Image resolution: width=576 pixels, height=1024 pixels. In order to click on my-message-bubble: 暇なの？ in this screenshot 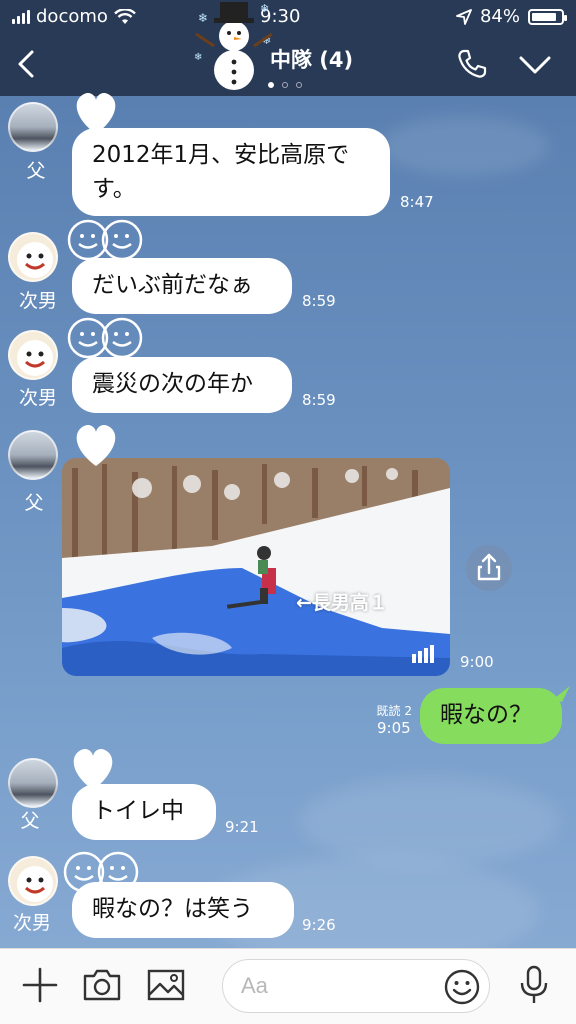, I will do `click(491, 716)`.